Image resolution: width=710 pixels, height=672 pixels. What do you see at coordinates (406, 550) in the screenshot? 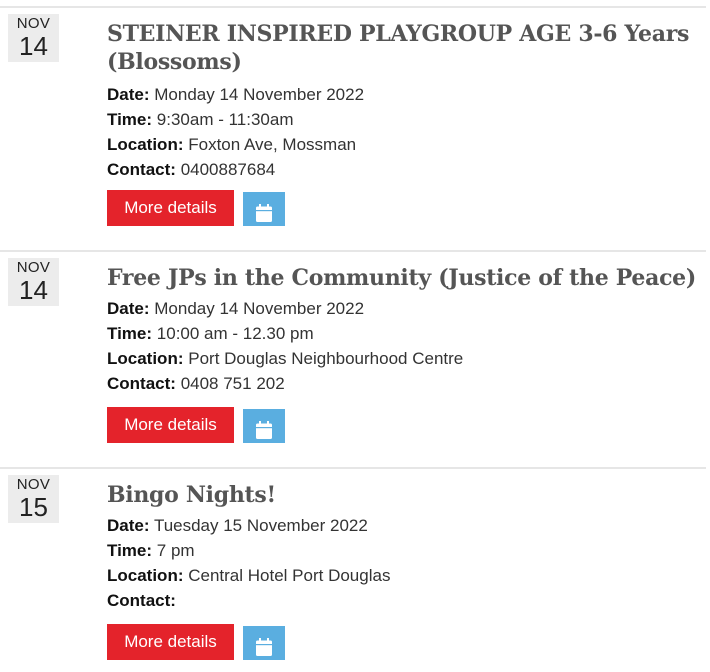
I see `event-time-line: Time: 7 pm` at bounding box center [406, 550].